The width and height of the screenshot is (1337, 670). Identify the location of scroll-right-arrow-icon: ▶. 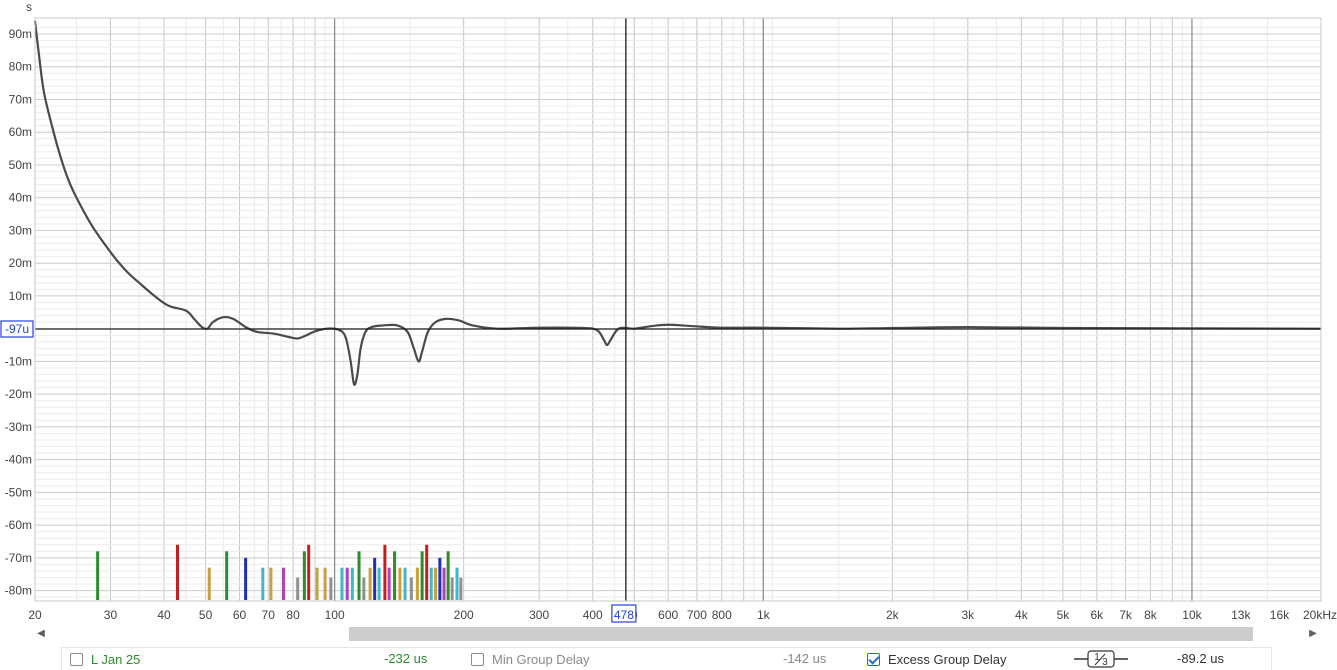
(1313, 634).